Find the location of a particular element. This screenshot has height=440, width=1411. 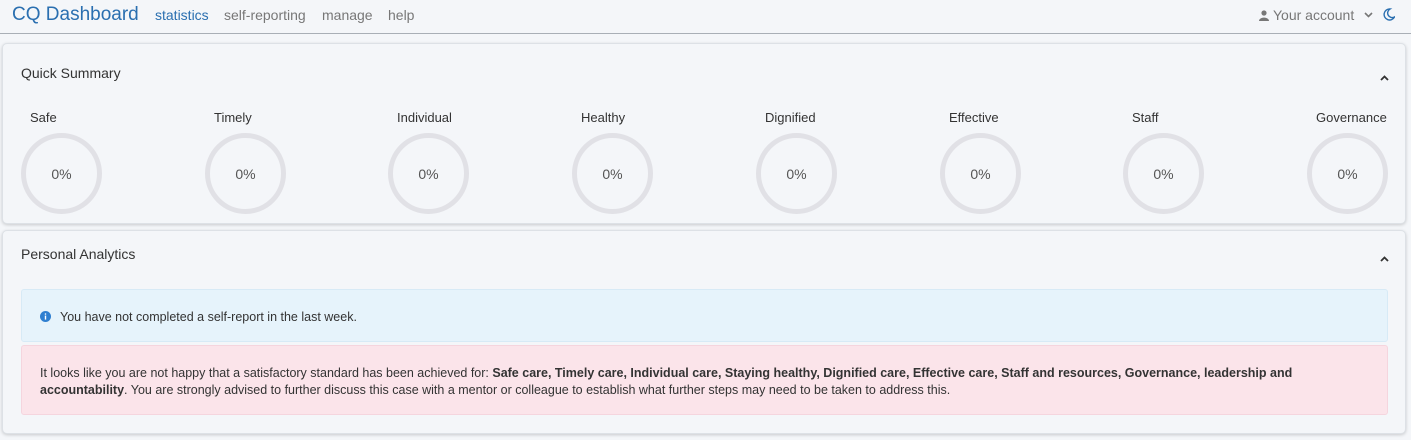

nav-self-reporting: self-reporting is located at coordinates (265, 15).